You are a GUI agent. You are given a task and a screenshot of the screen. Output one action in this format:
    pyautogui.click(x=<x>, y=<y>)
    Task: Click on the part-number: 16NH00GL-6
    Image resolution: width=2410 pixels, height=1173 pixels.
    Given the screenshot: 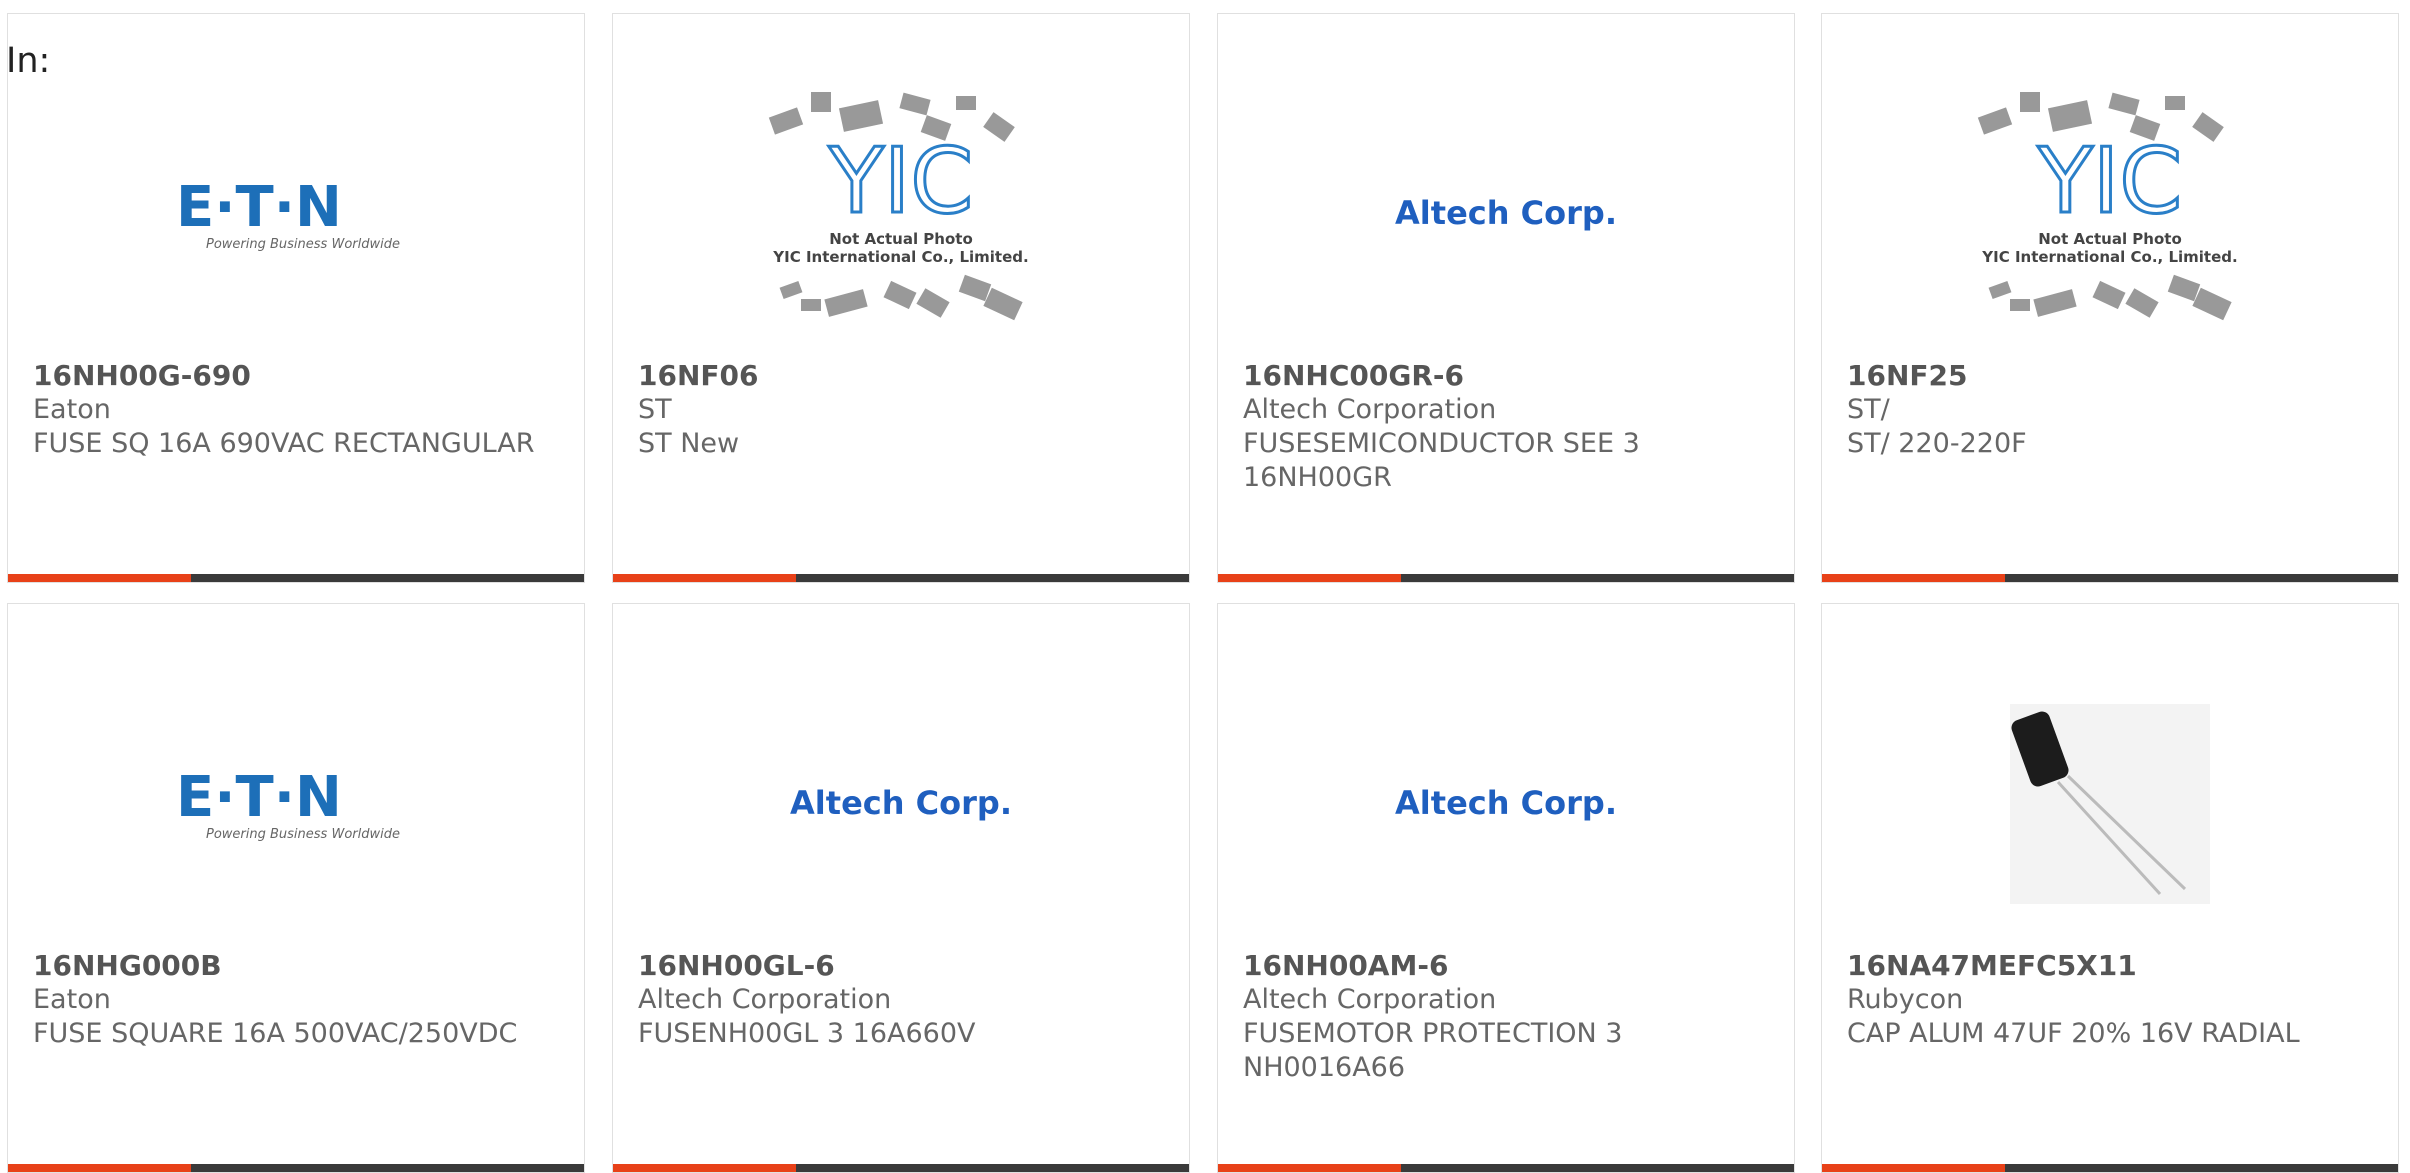 What is the action you would take?
    pyautogui.click(x=903, y=966)
    